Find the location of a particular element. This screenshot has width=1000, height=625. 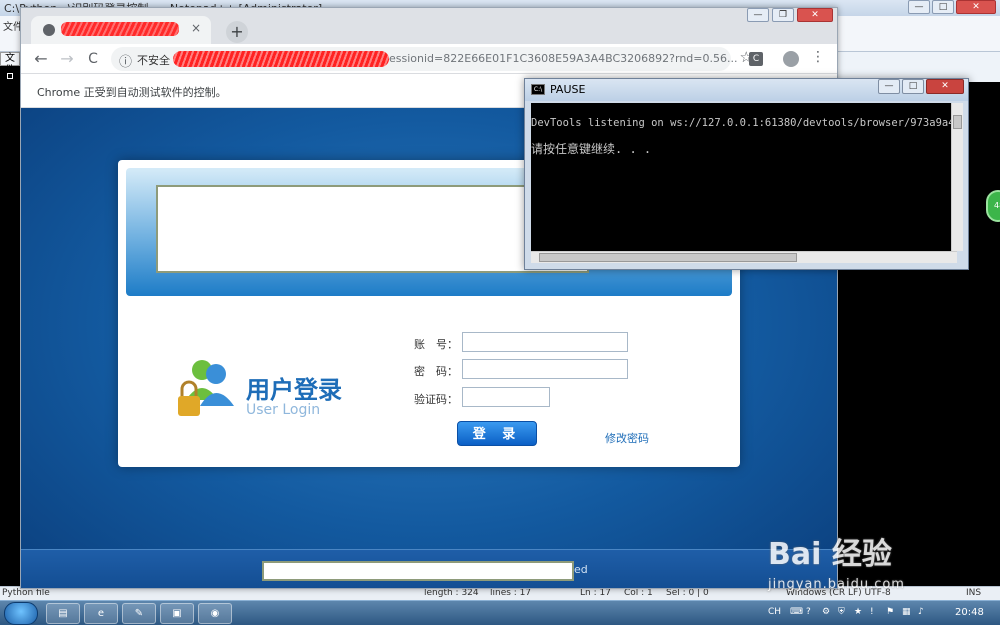

footer-text: ed is located at coordinates (581, 569).